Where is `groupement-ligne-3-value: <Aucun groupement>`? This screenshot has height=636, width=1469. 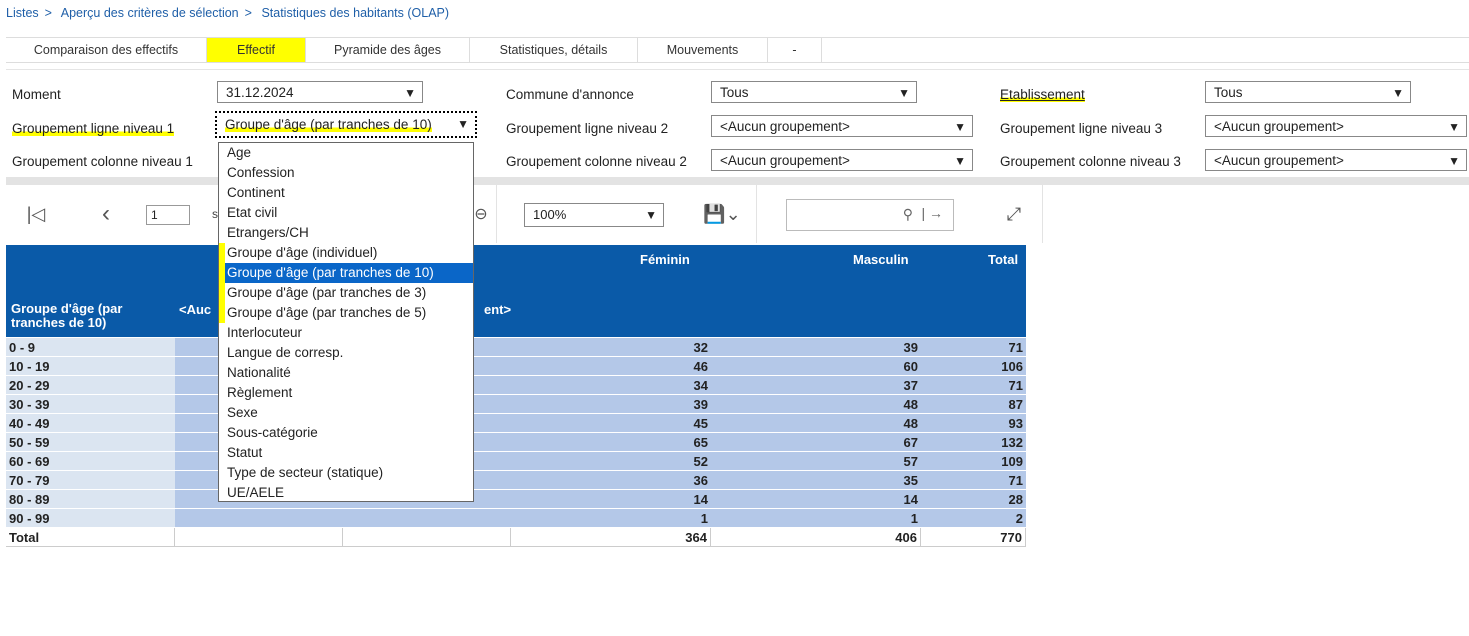
groupement-ligne-3-value: <Aucun groupement> is located at coordinates (1279, 126).